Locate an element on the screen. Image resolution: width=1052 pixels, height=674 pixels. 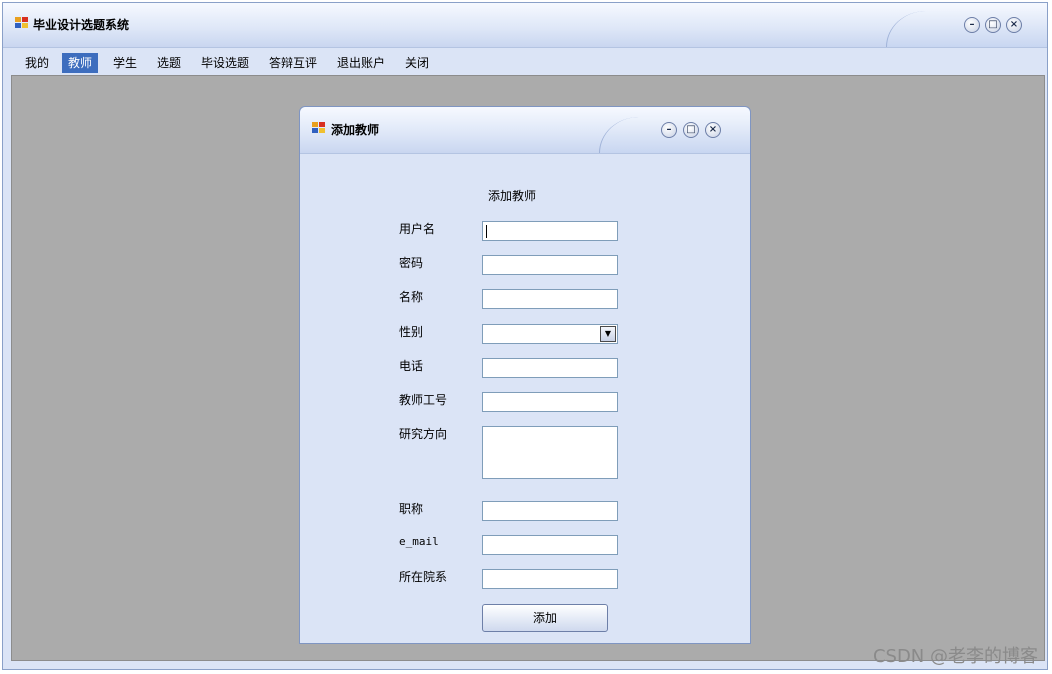
form-heading: 添加教师 is located at coordinates (512, 196).